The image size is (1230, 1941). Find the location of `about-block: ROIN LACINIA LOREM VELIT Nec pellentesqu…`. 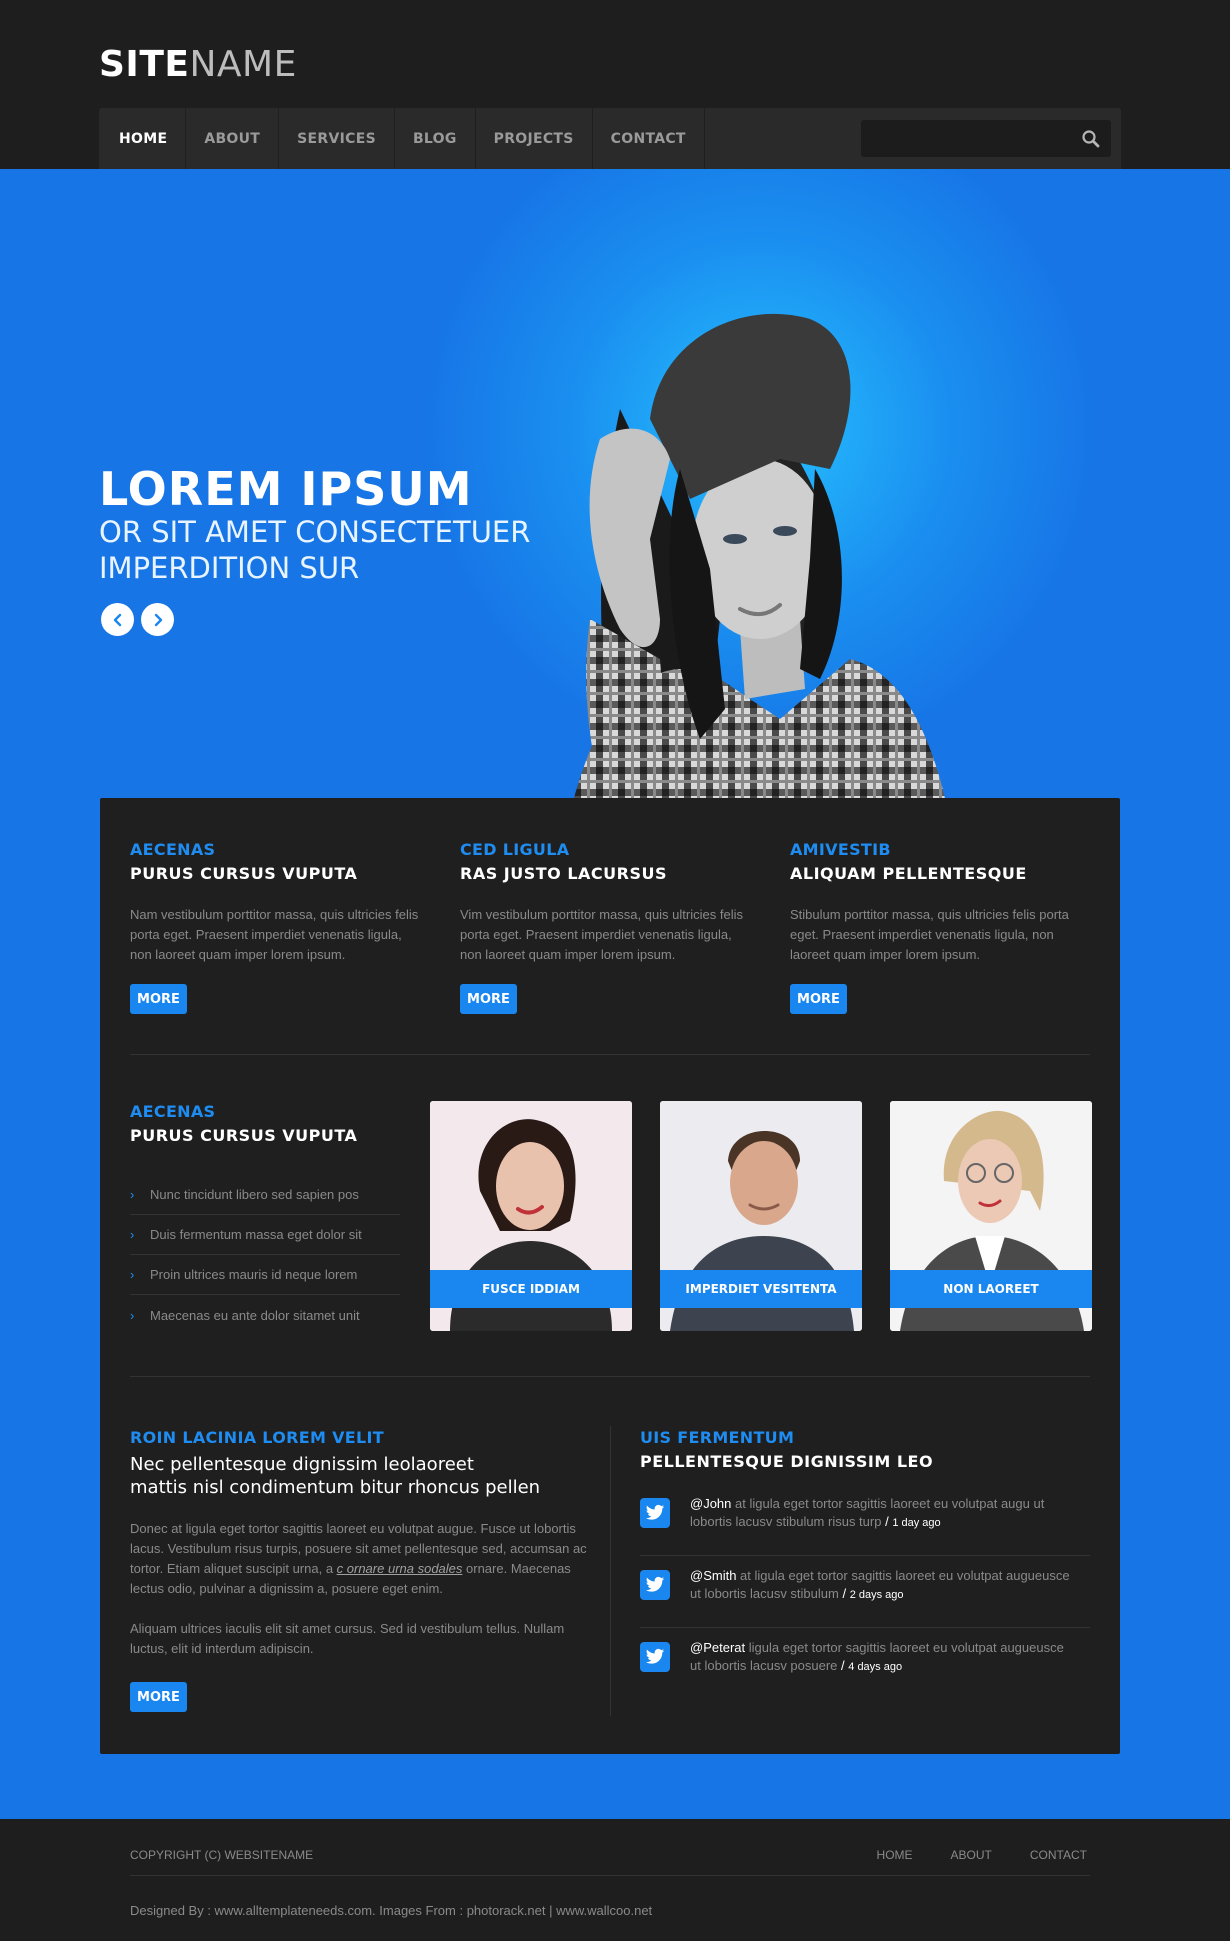

about-block: ROIN LACINIA LOREM VELIT Nec pellentesqu… is located at coordinates (360, 1570).